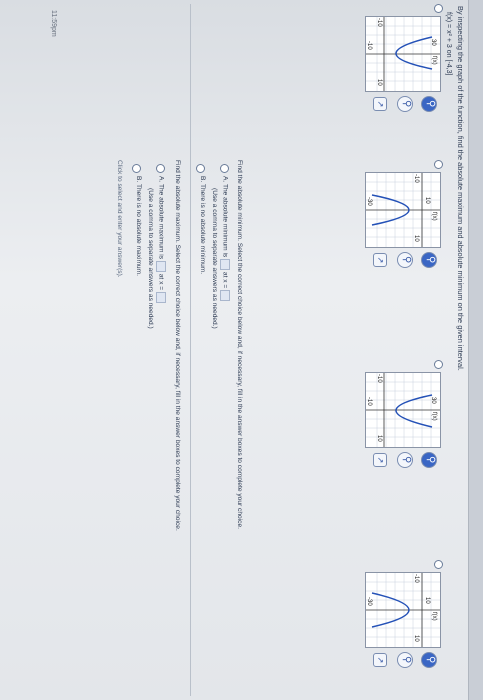 The image size is (483, 700). Describe the element at coordinates (380, 460) in the screenshot. I see `popout-c-button: ↗` at that location.